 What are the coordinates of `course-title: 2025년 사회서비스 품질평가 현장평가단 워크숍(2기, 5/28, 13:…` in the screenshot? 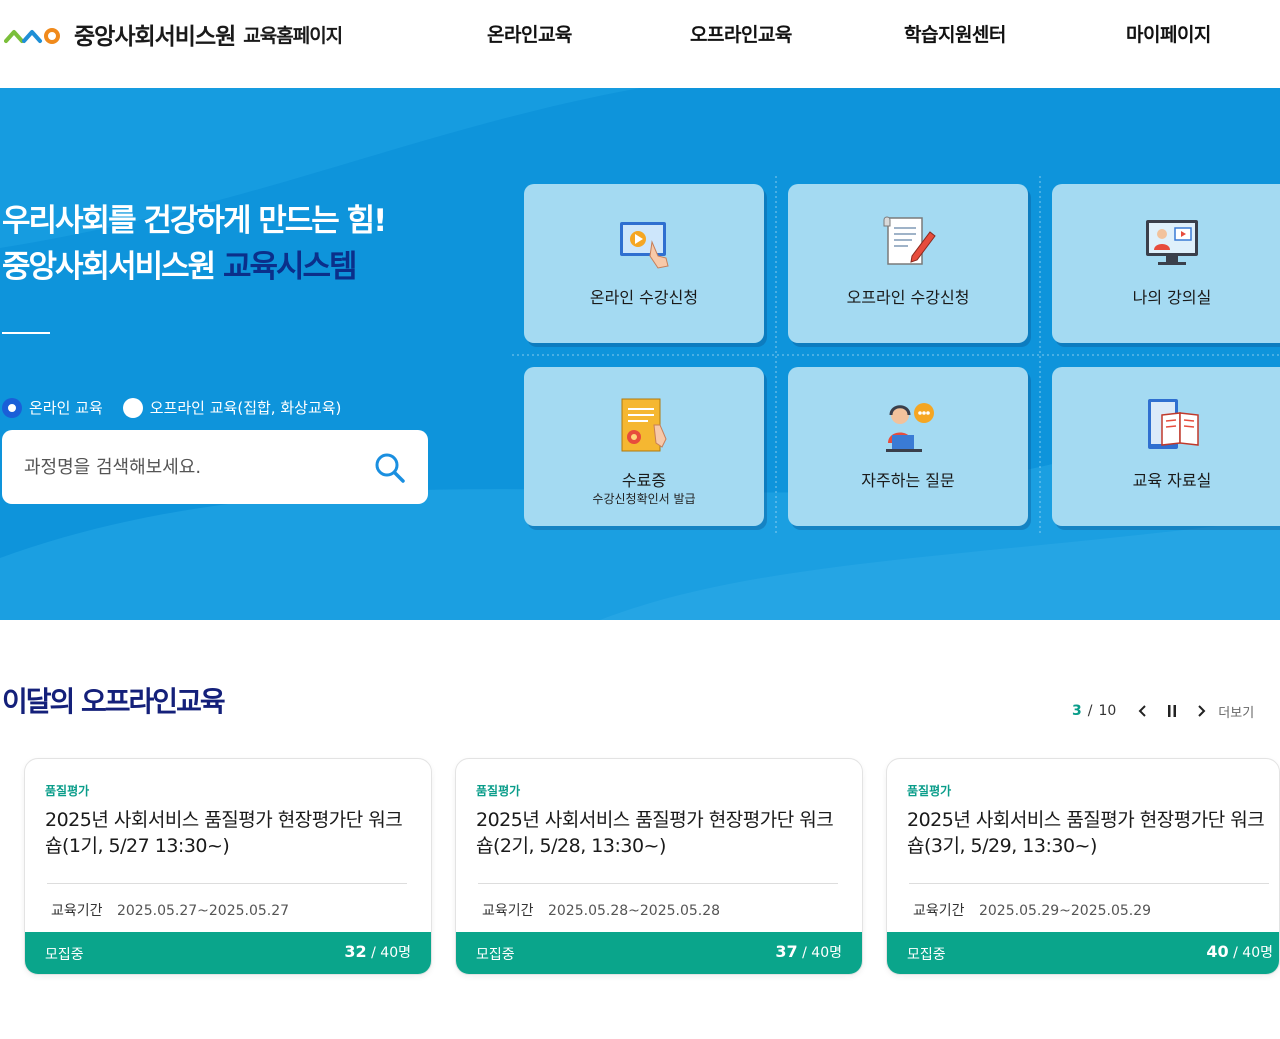 It's located at (662, 833).